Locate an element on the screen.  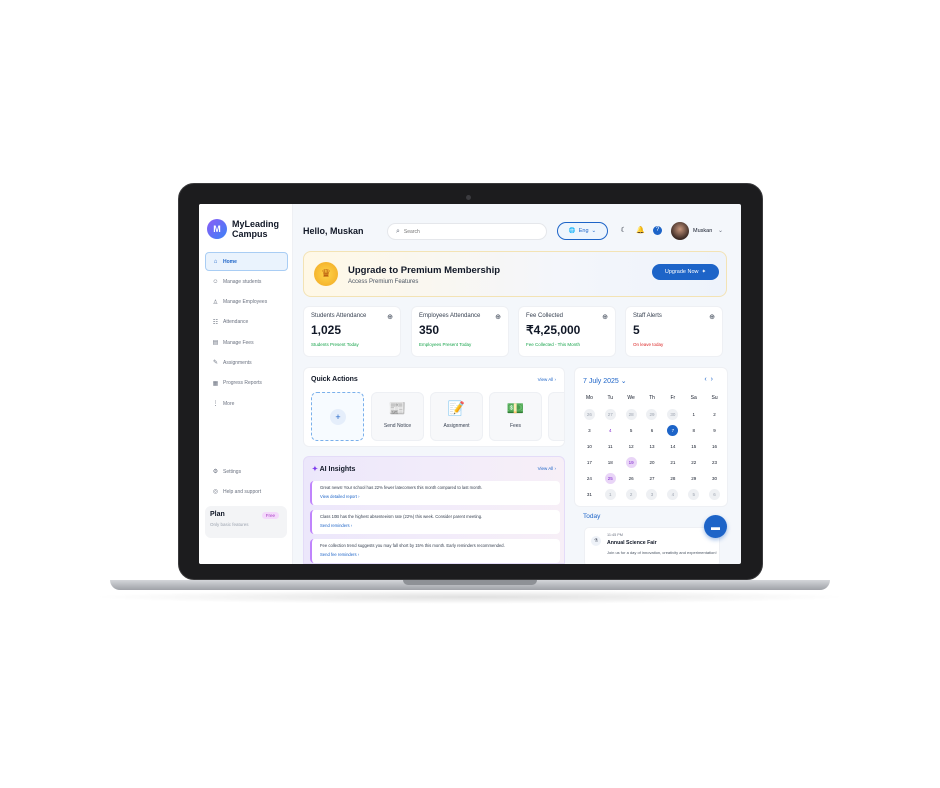
sidebar-item-more: ⋮ More is located at coordinates (246, 403).